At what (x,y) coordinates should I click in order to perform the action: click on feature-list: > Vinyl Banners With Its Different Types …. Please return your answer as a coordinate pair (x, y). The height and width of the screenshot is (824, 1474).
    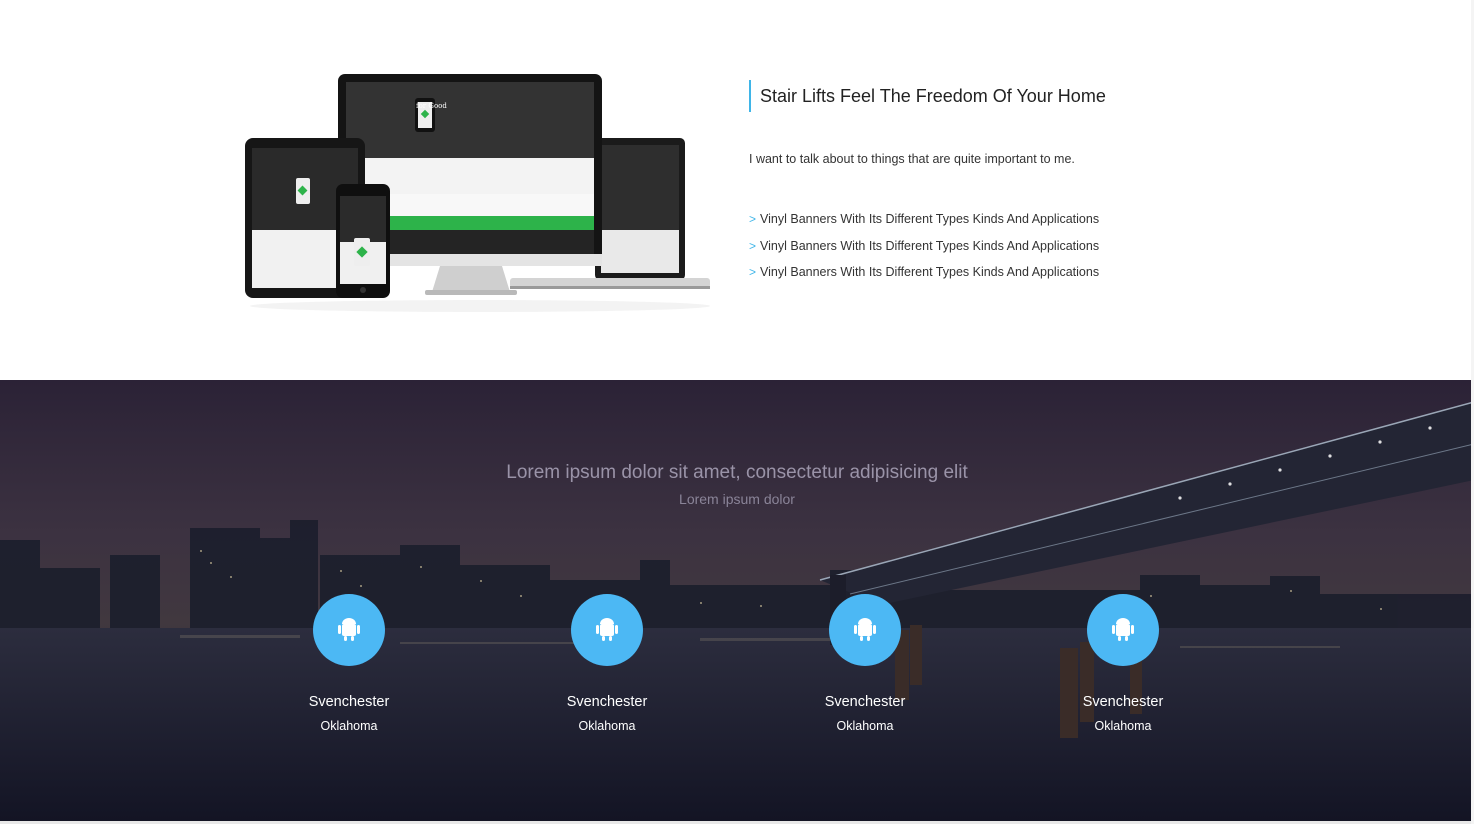
    Looking at the image, I should click on (1009, 246).